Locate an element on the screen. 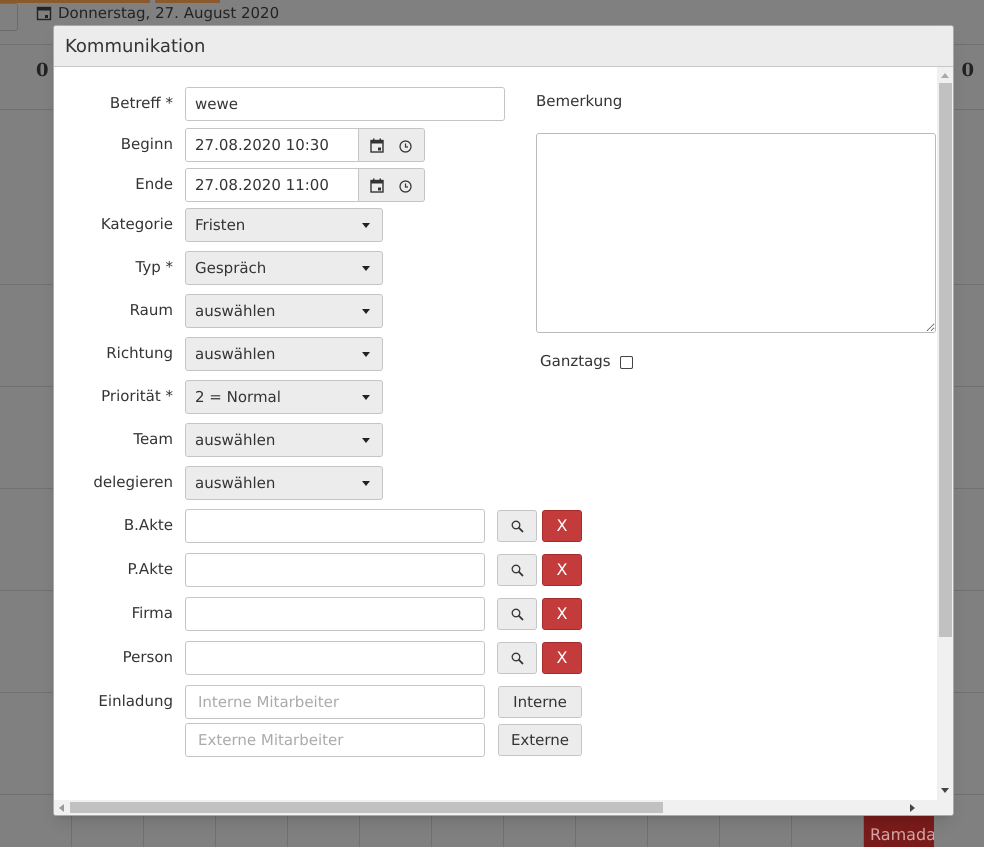 This screenshot has height=847, width=984. previous-button is located at coordinates (9, 17).